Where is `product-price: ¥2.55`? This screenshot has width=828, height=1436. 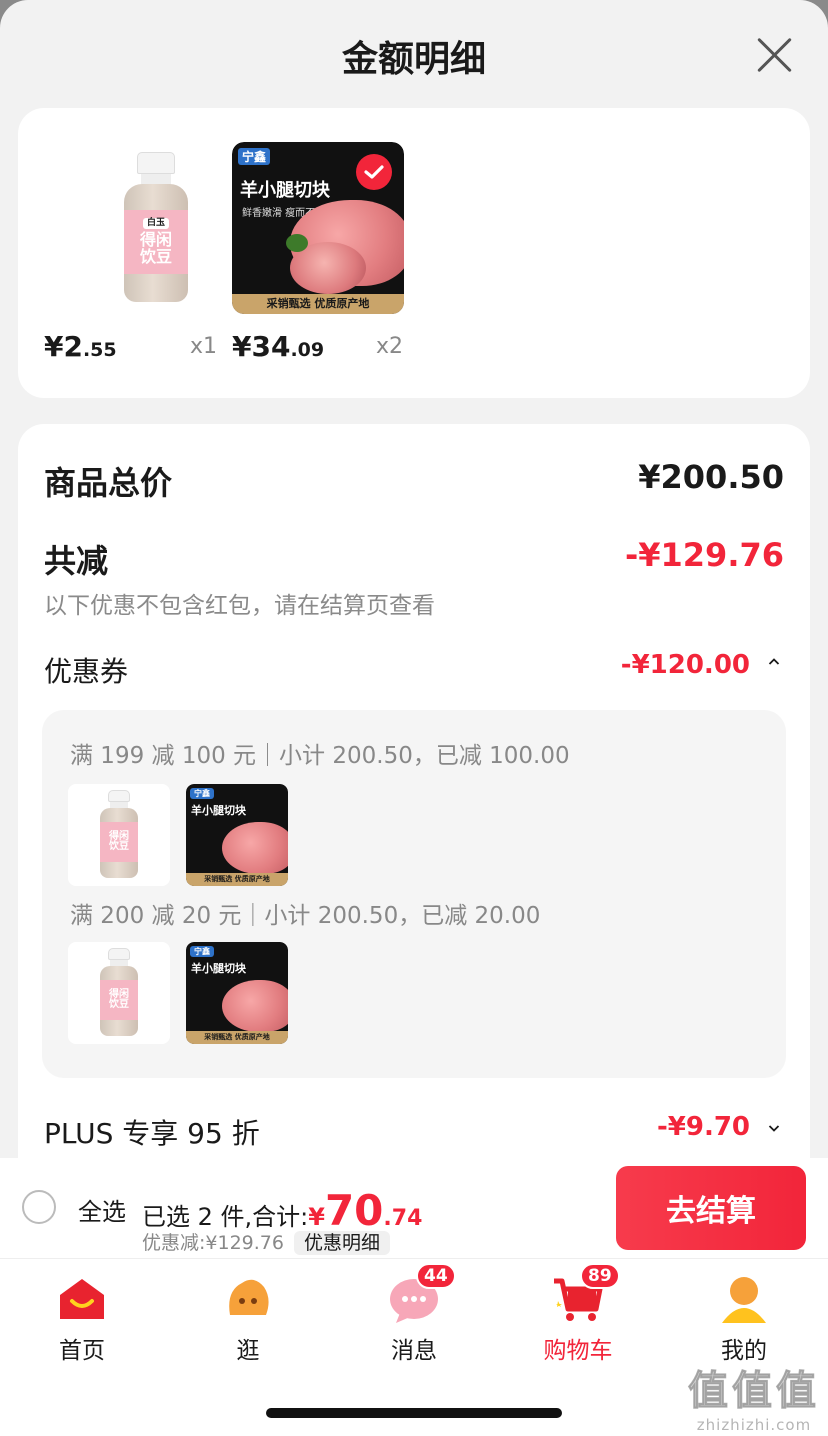 product-price: ¥2.55 is located at coordinates (80, 346).